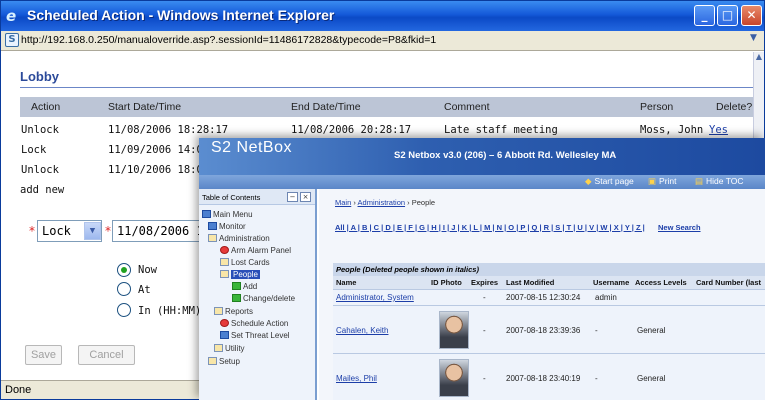 The image size is (765, 400). I want to click on radio-now-label: Now, so click(147, 270).